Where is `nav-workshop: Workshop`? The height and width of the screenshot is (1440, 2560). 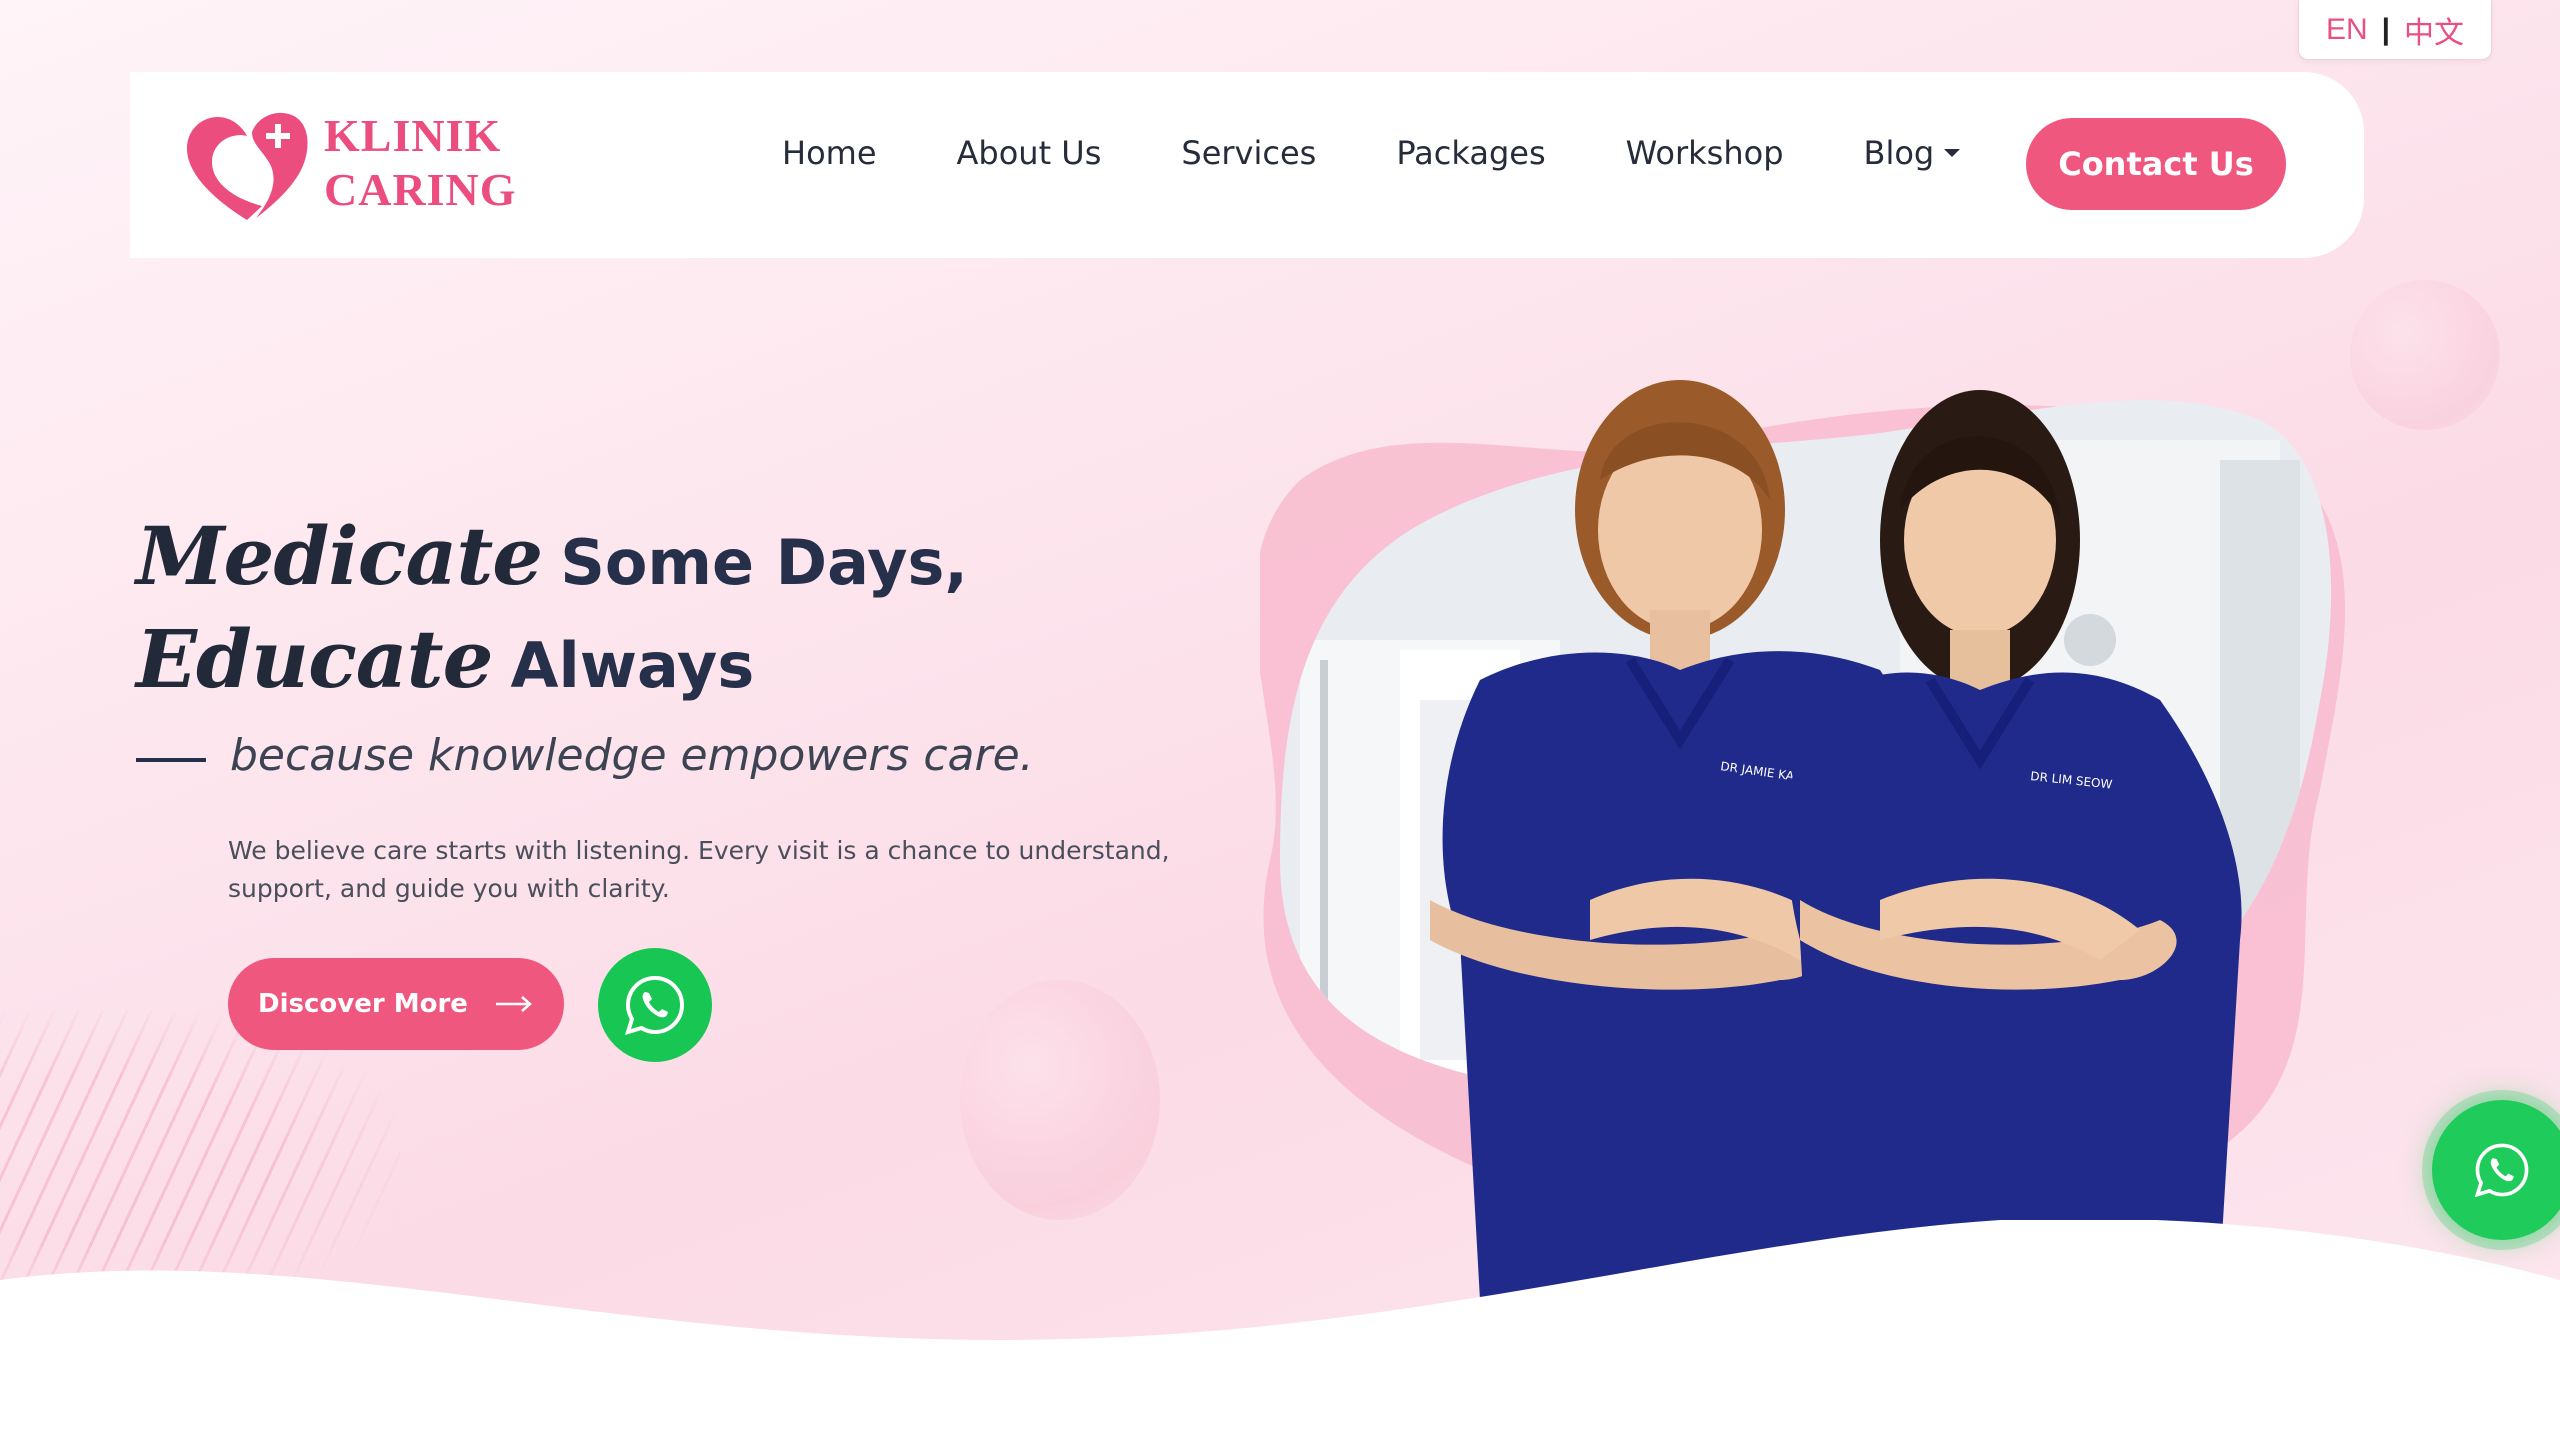
nav-workshop: Workshop is located at coordinates (1705, 153).